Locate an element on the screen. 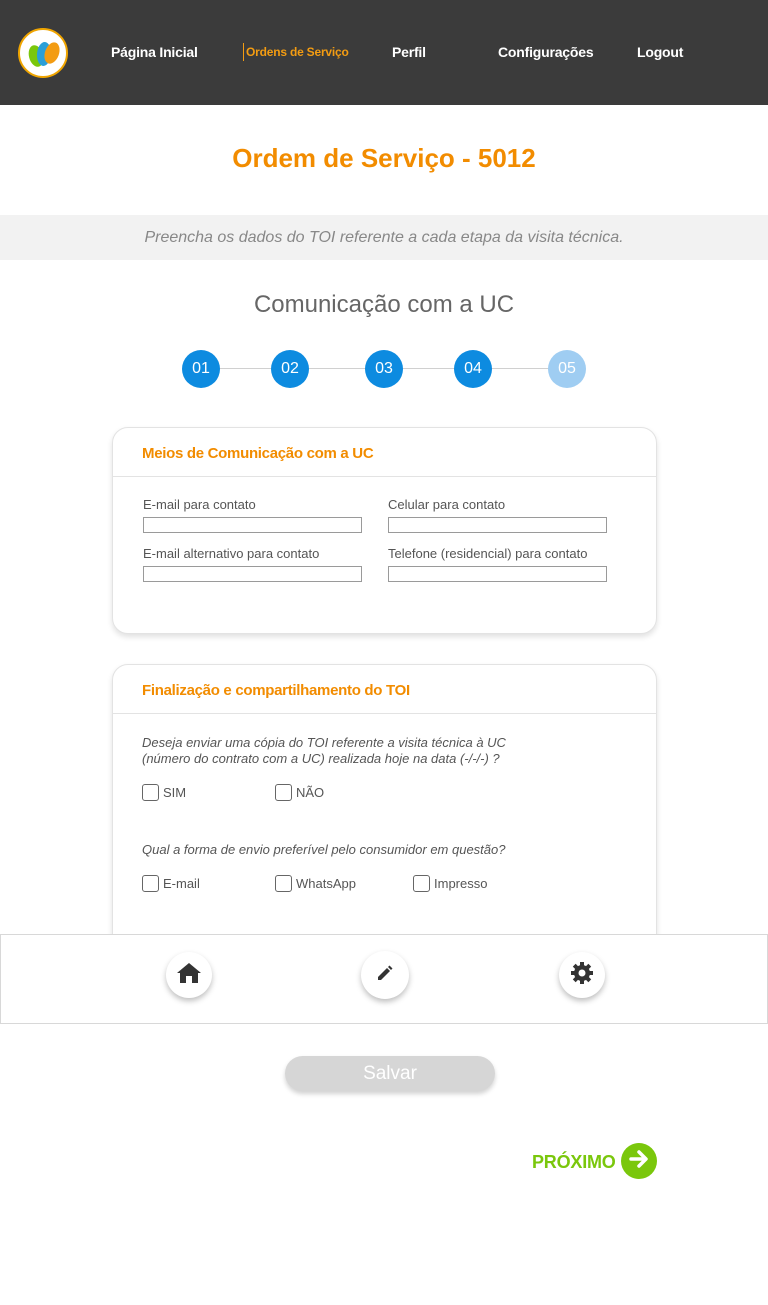 The height and width of the screenshot is (1305, 768). checkbox-nao is located at coordinates (283, 792).